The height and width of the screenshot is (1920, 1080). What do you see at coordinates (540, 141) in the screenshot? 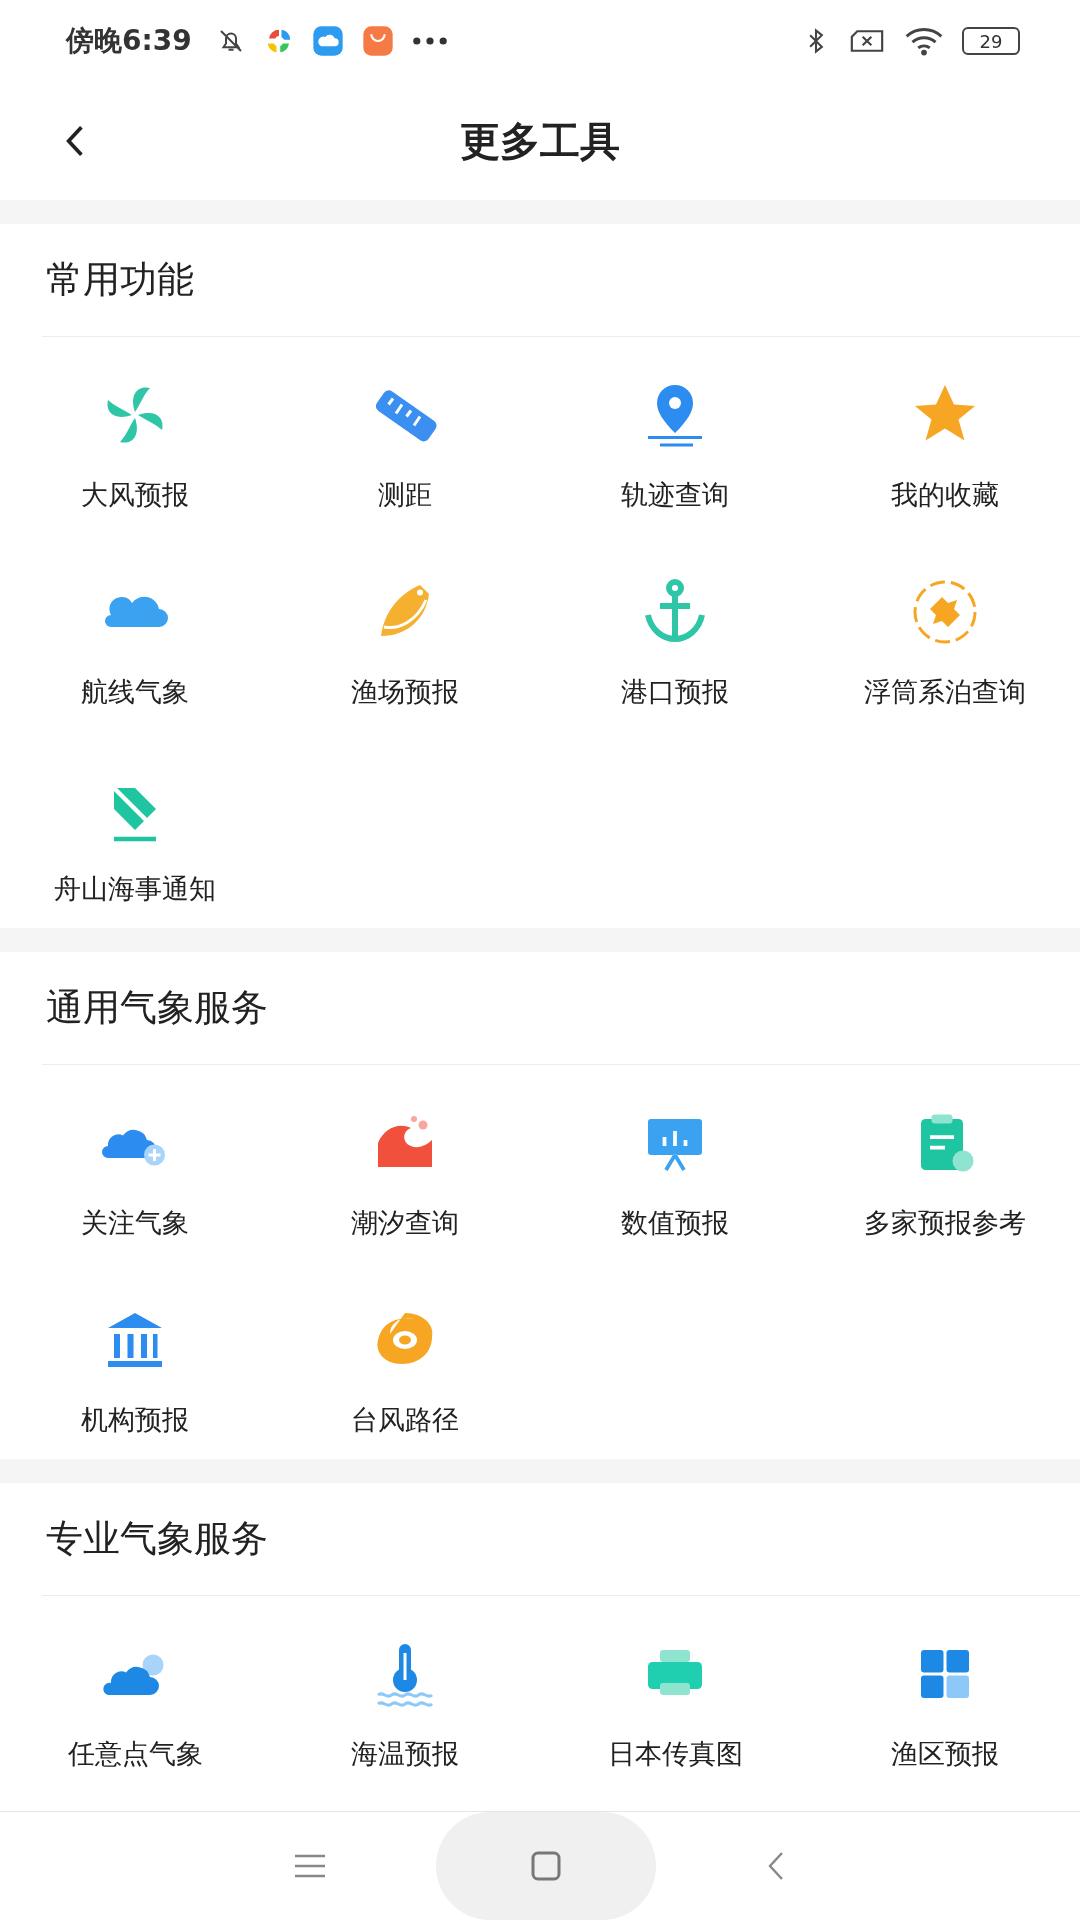
I see `page-title: 更多工具` at bounding box center [540, 141].